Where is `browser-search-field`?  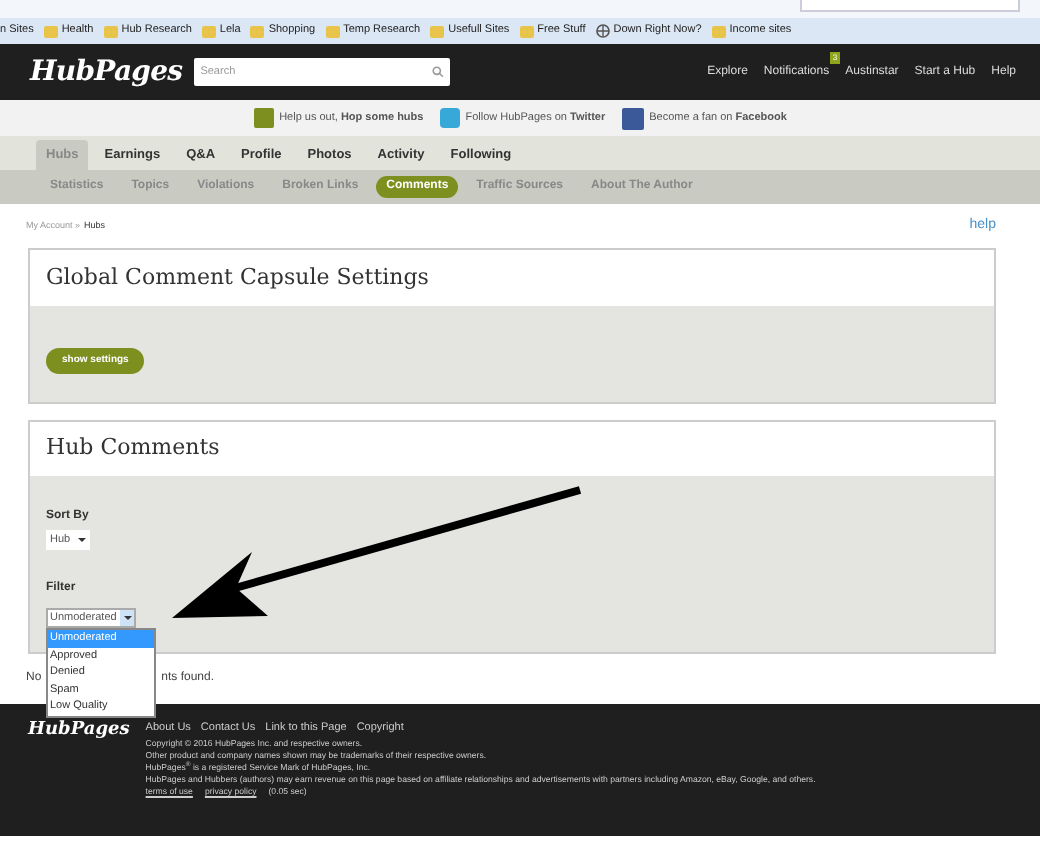 browser-search-field is located at coordinates (910, 6).